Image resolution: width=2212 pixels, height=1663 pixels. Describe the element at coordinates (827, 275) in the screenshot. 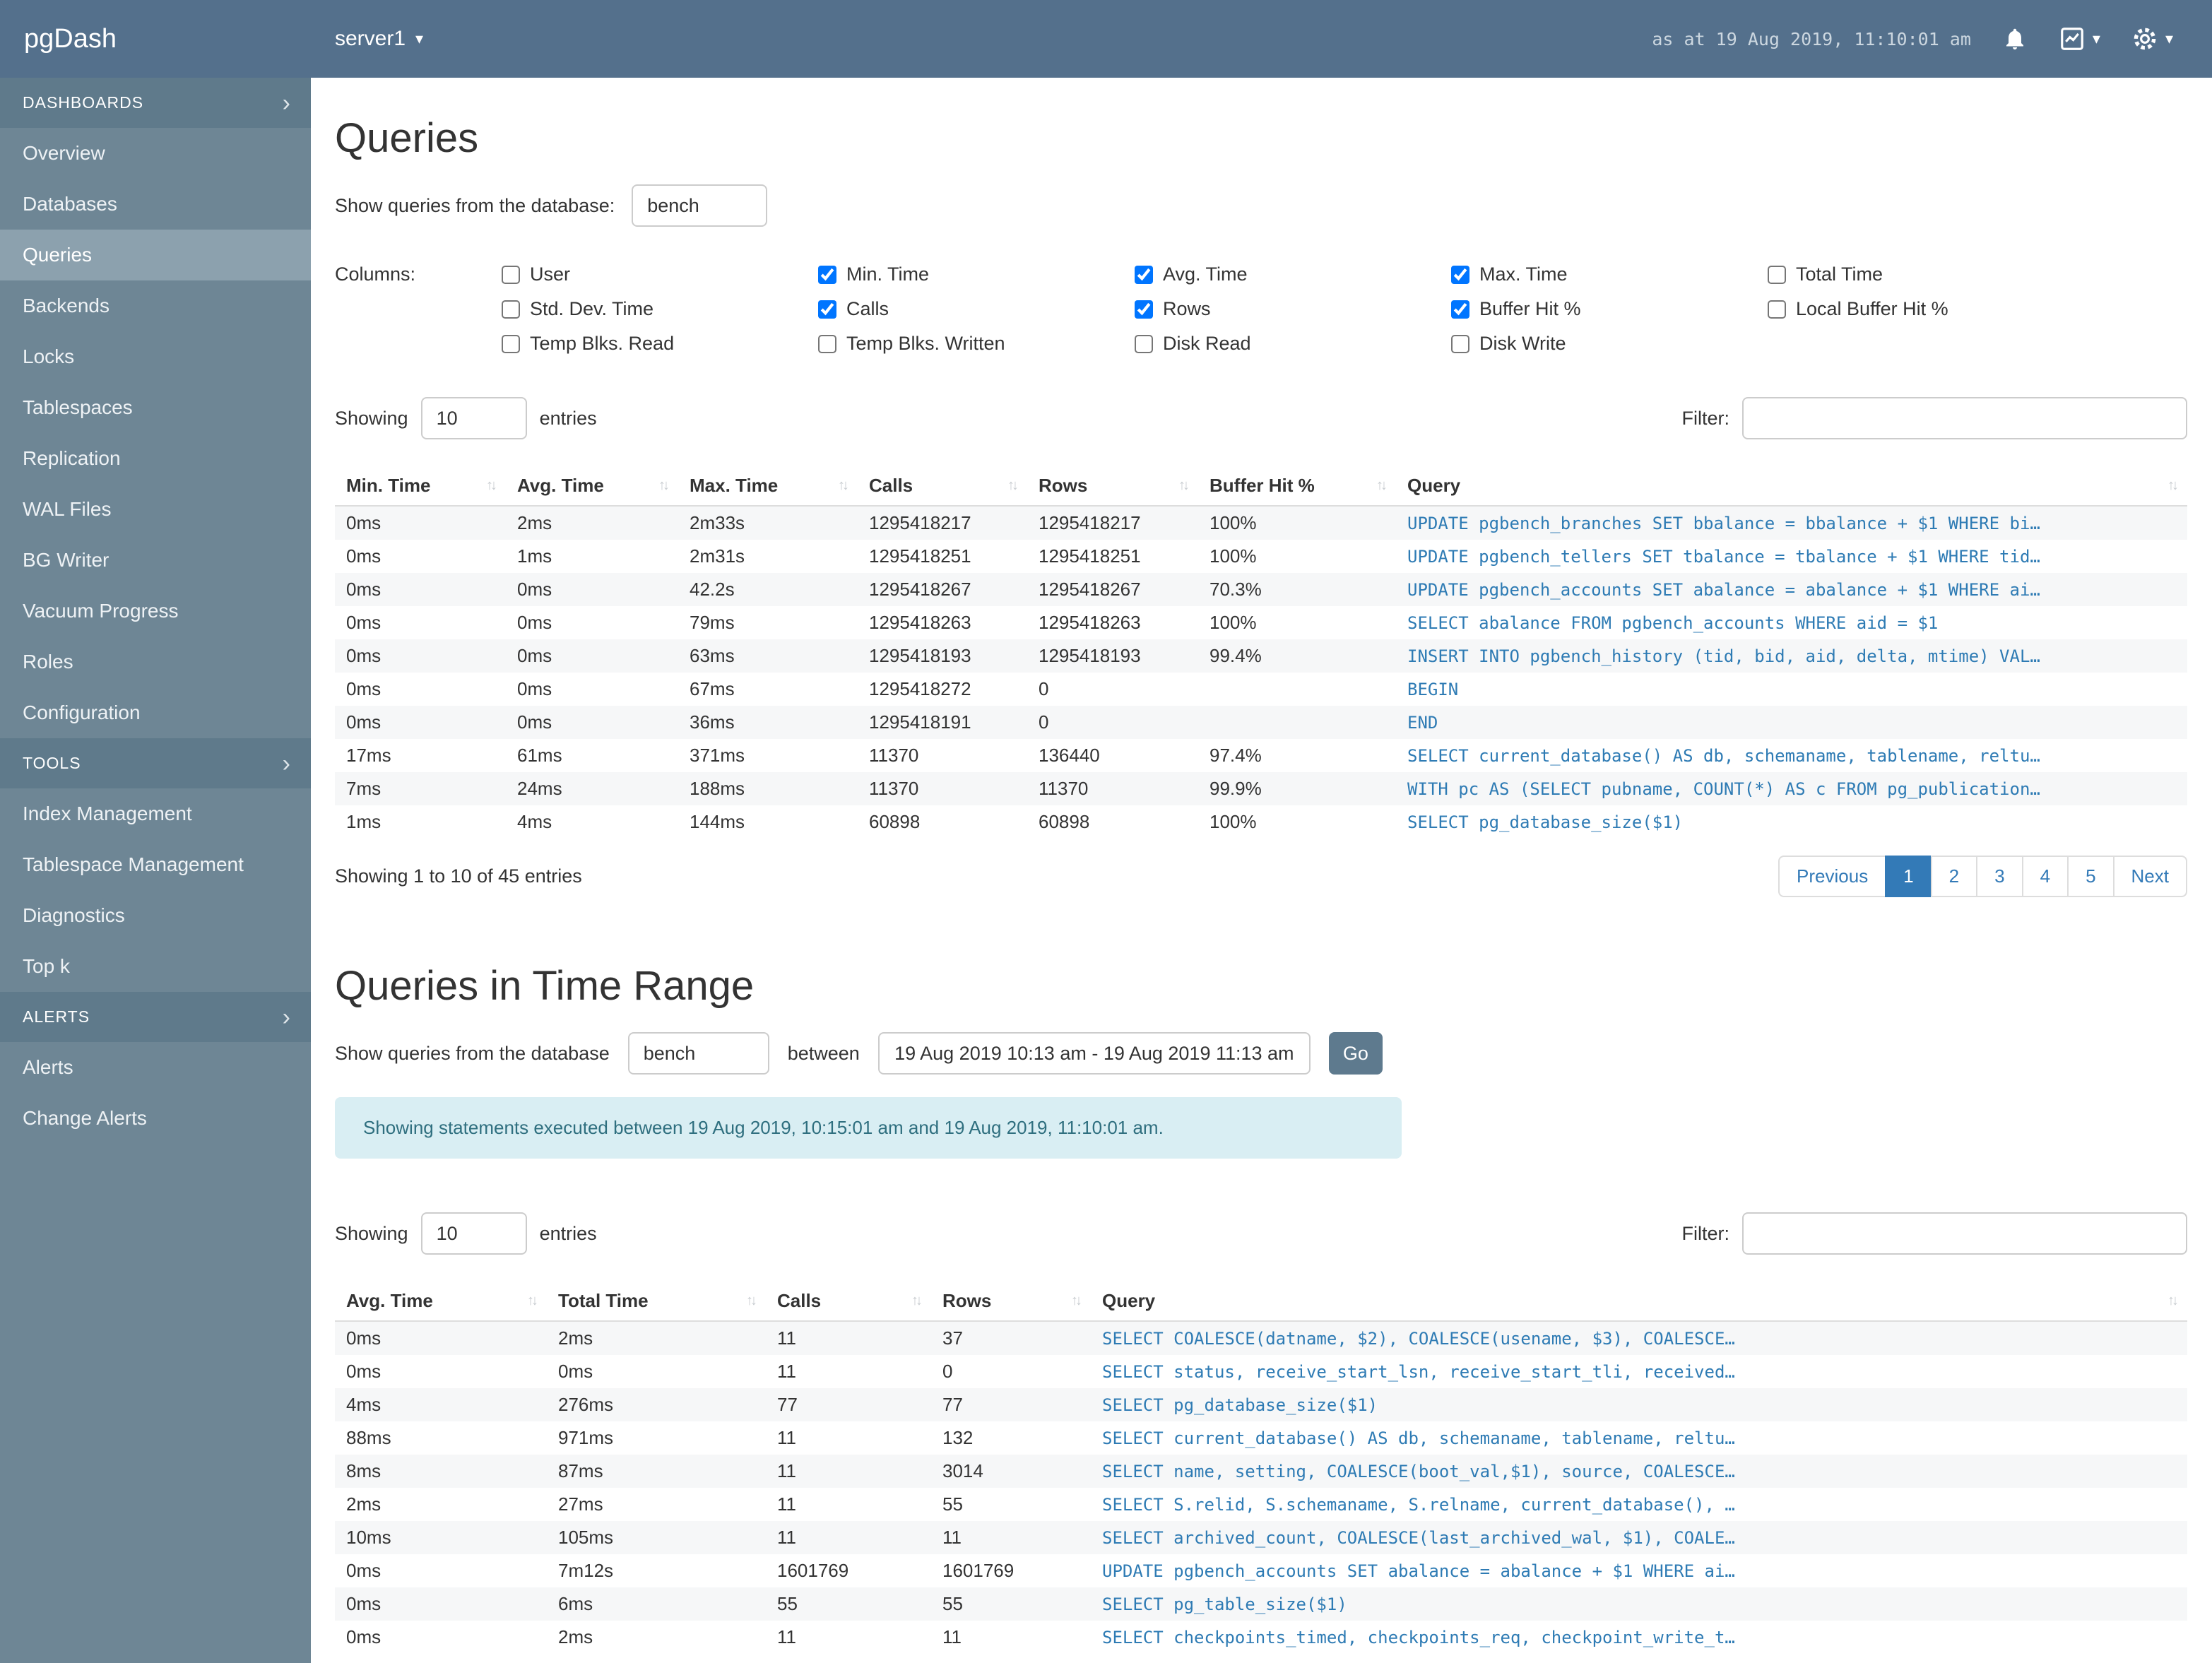

I see `checkbox-min-time` at that location.